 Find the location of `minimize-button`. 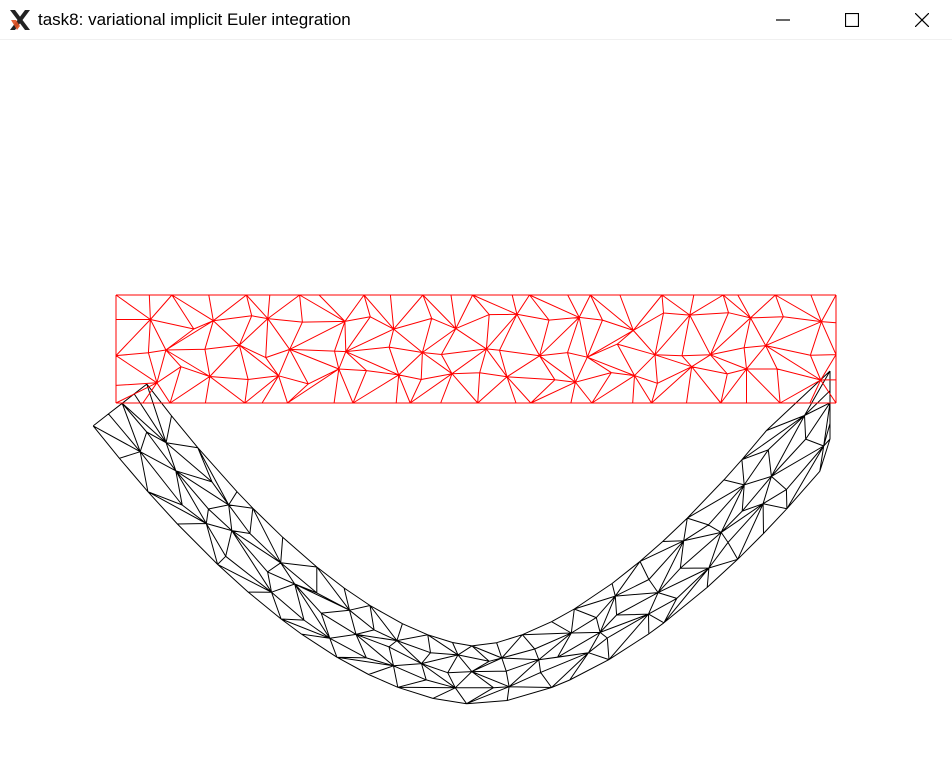

minimize-button is located at coordinates (783, 20).